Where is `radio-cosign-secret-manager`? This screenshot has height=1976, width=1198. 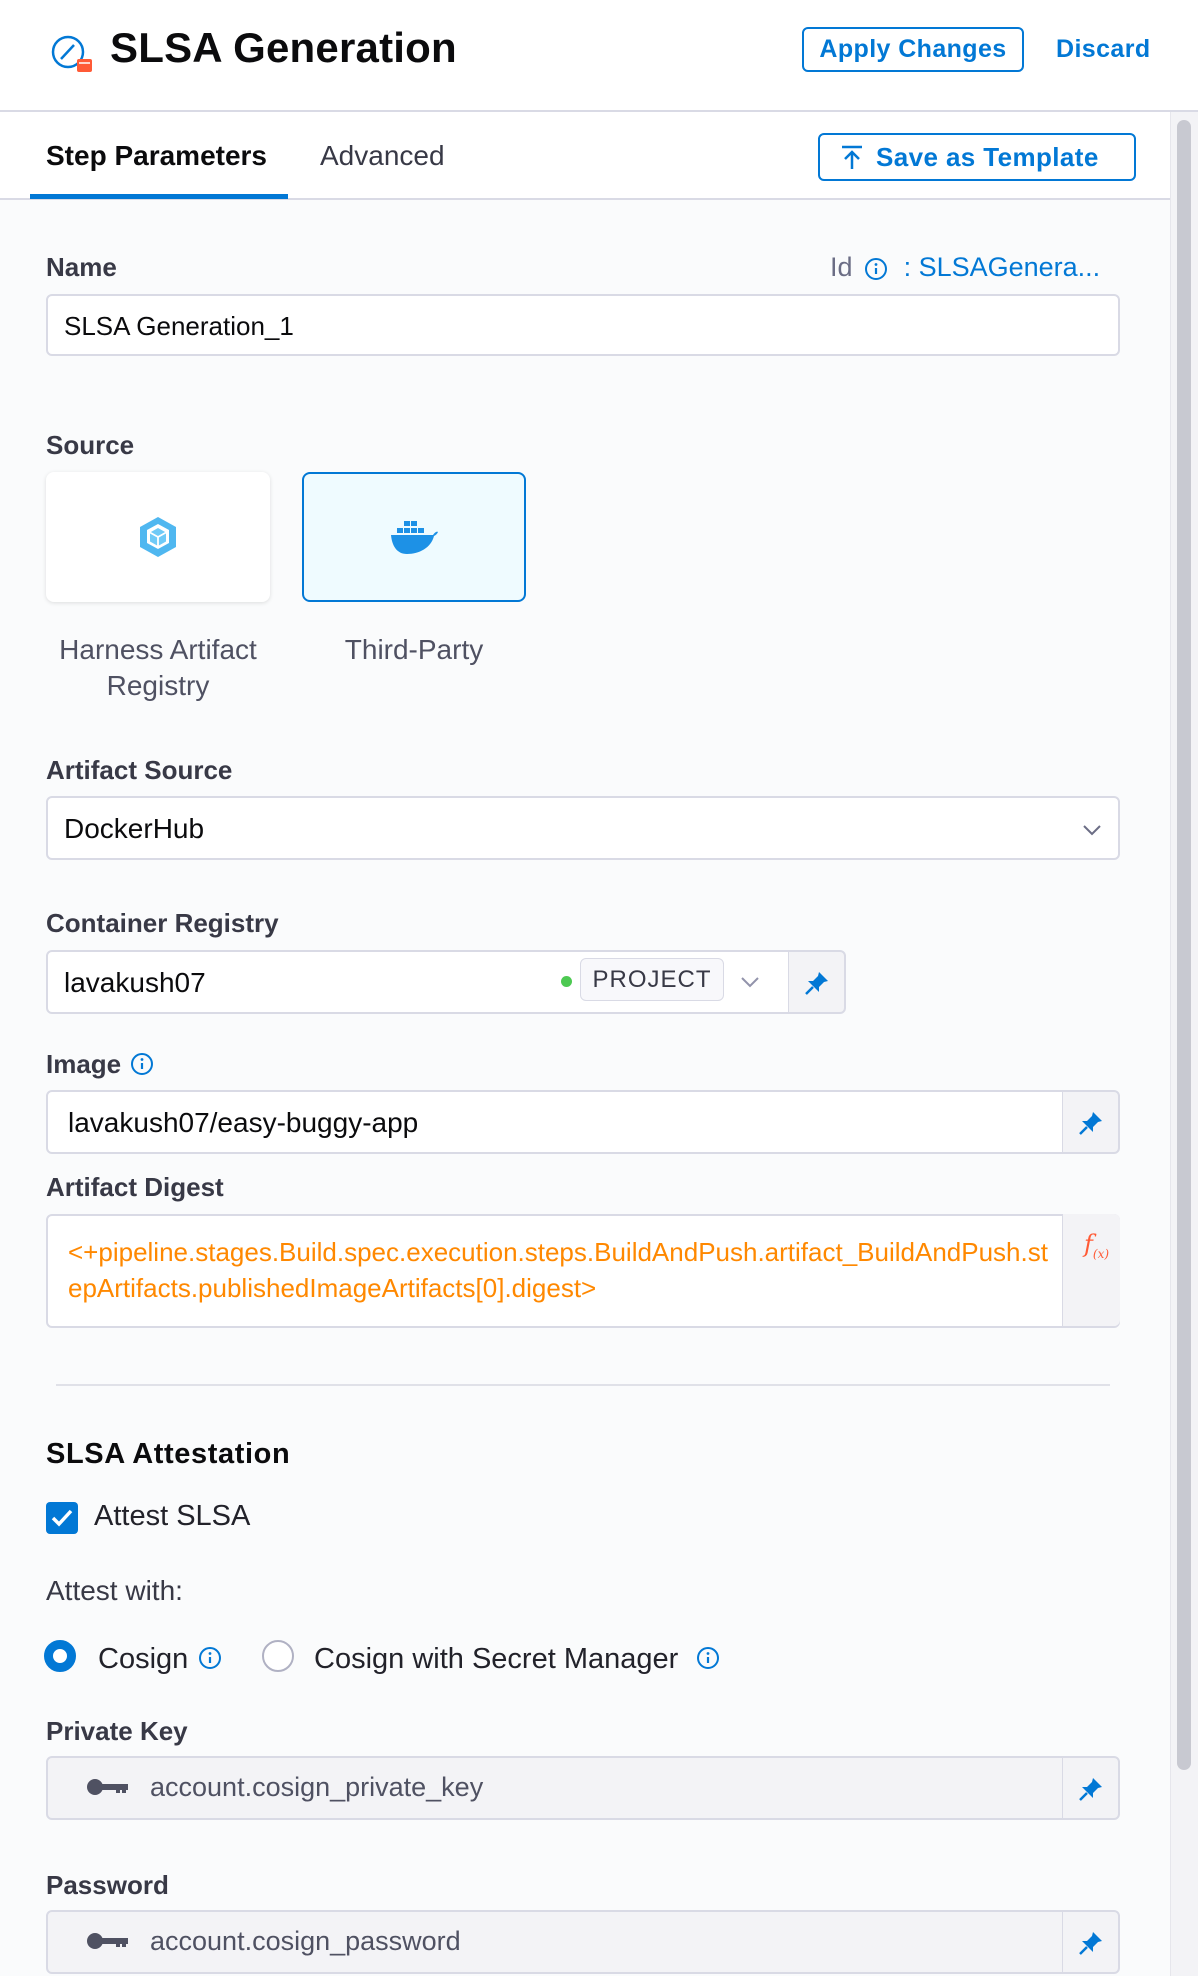
radio-cosign-secret-manager is located at coordinates (278, 1656).